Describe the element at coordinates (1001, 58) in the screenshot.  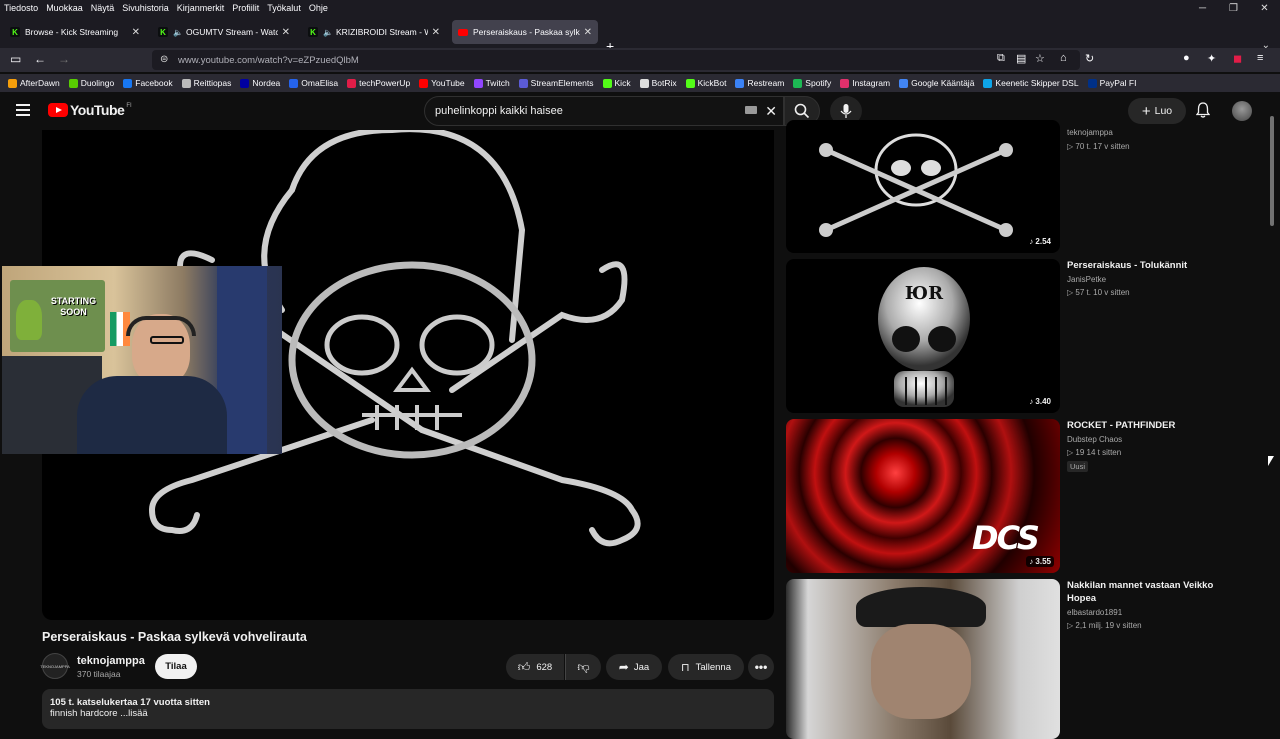
I see `pip-icon: ⧉` at that location.